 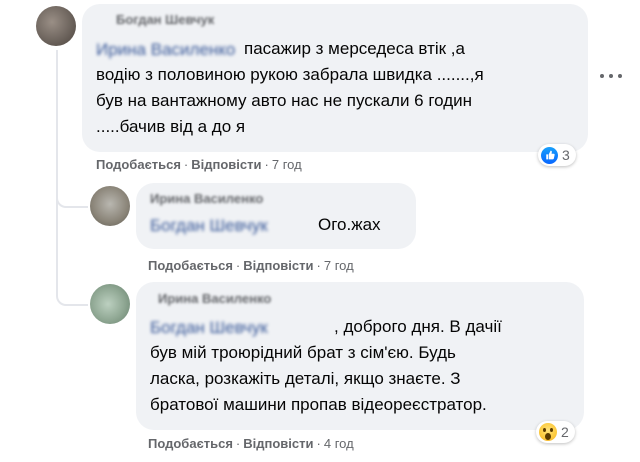 I want to click on reaction-summary: 3, so click(x=557, y=155).